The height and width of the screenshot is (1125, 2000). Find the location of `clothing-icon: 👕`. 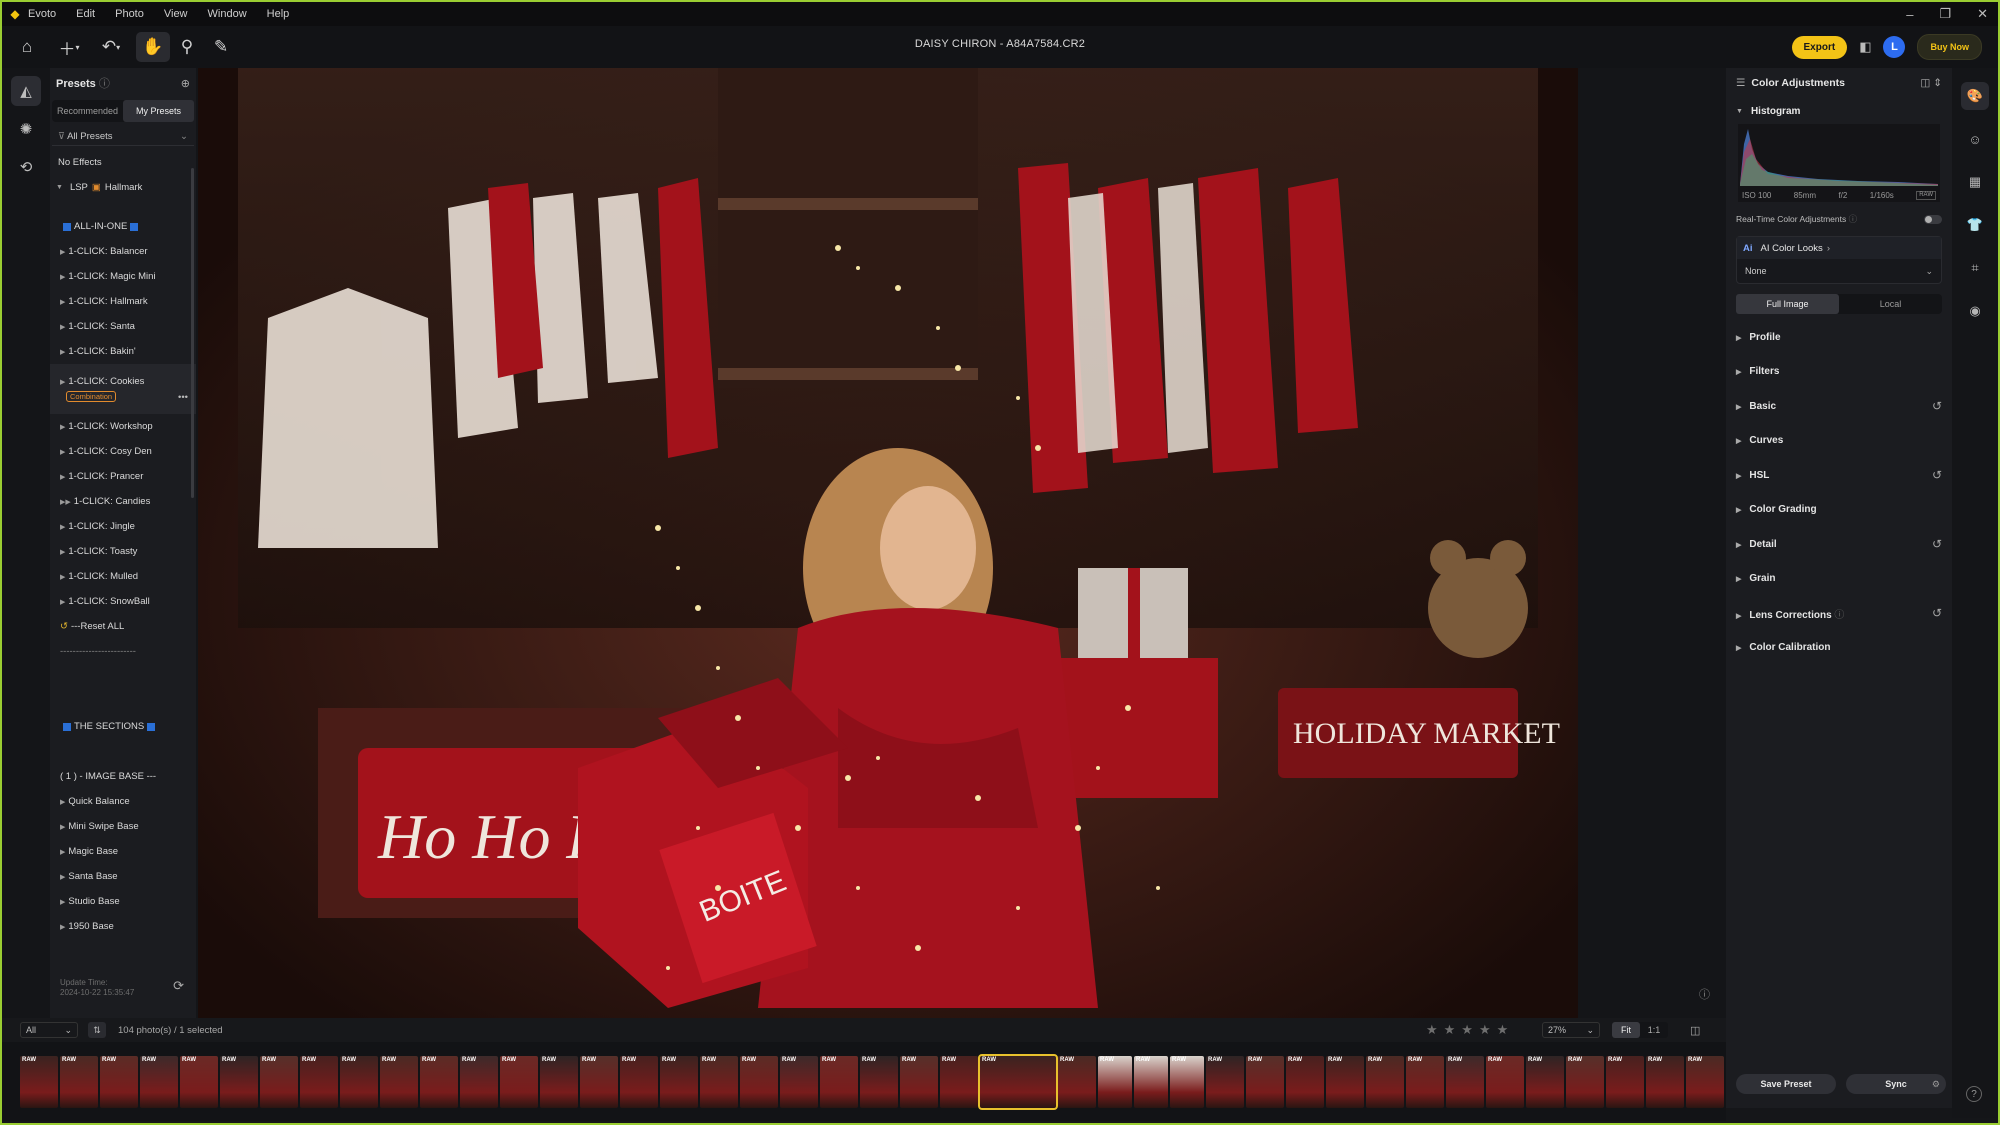

clothing-icon: 👕 is located at coordinates (1975, 225).